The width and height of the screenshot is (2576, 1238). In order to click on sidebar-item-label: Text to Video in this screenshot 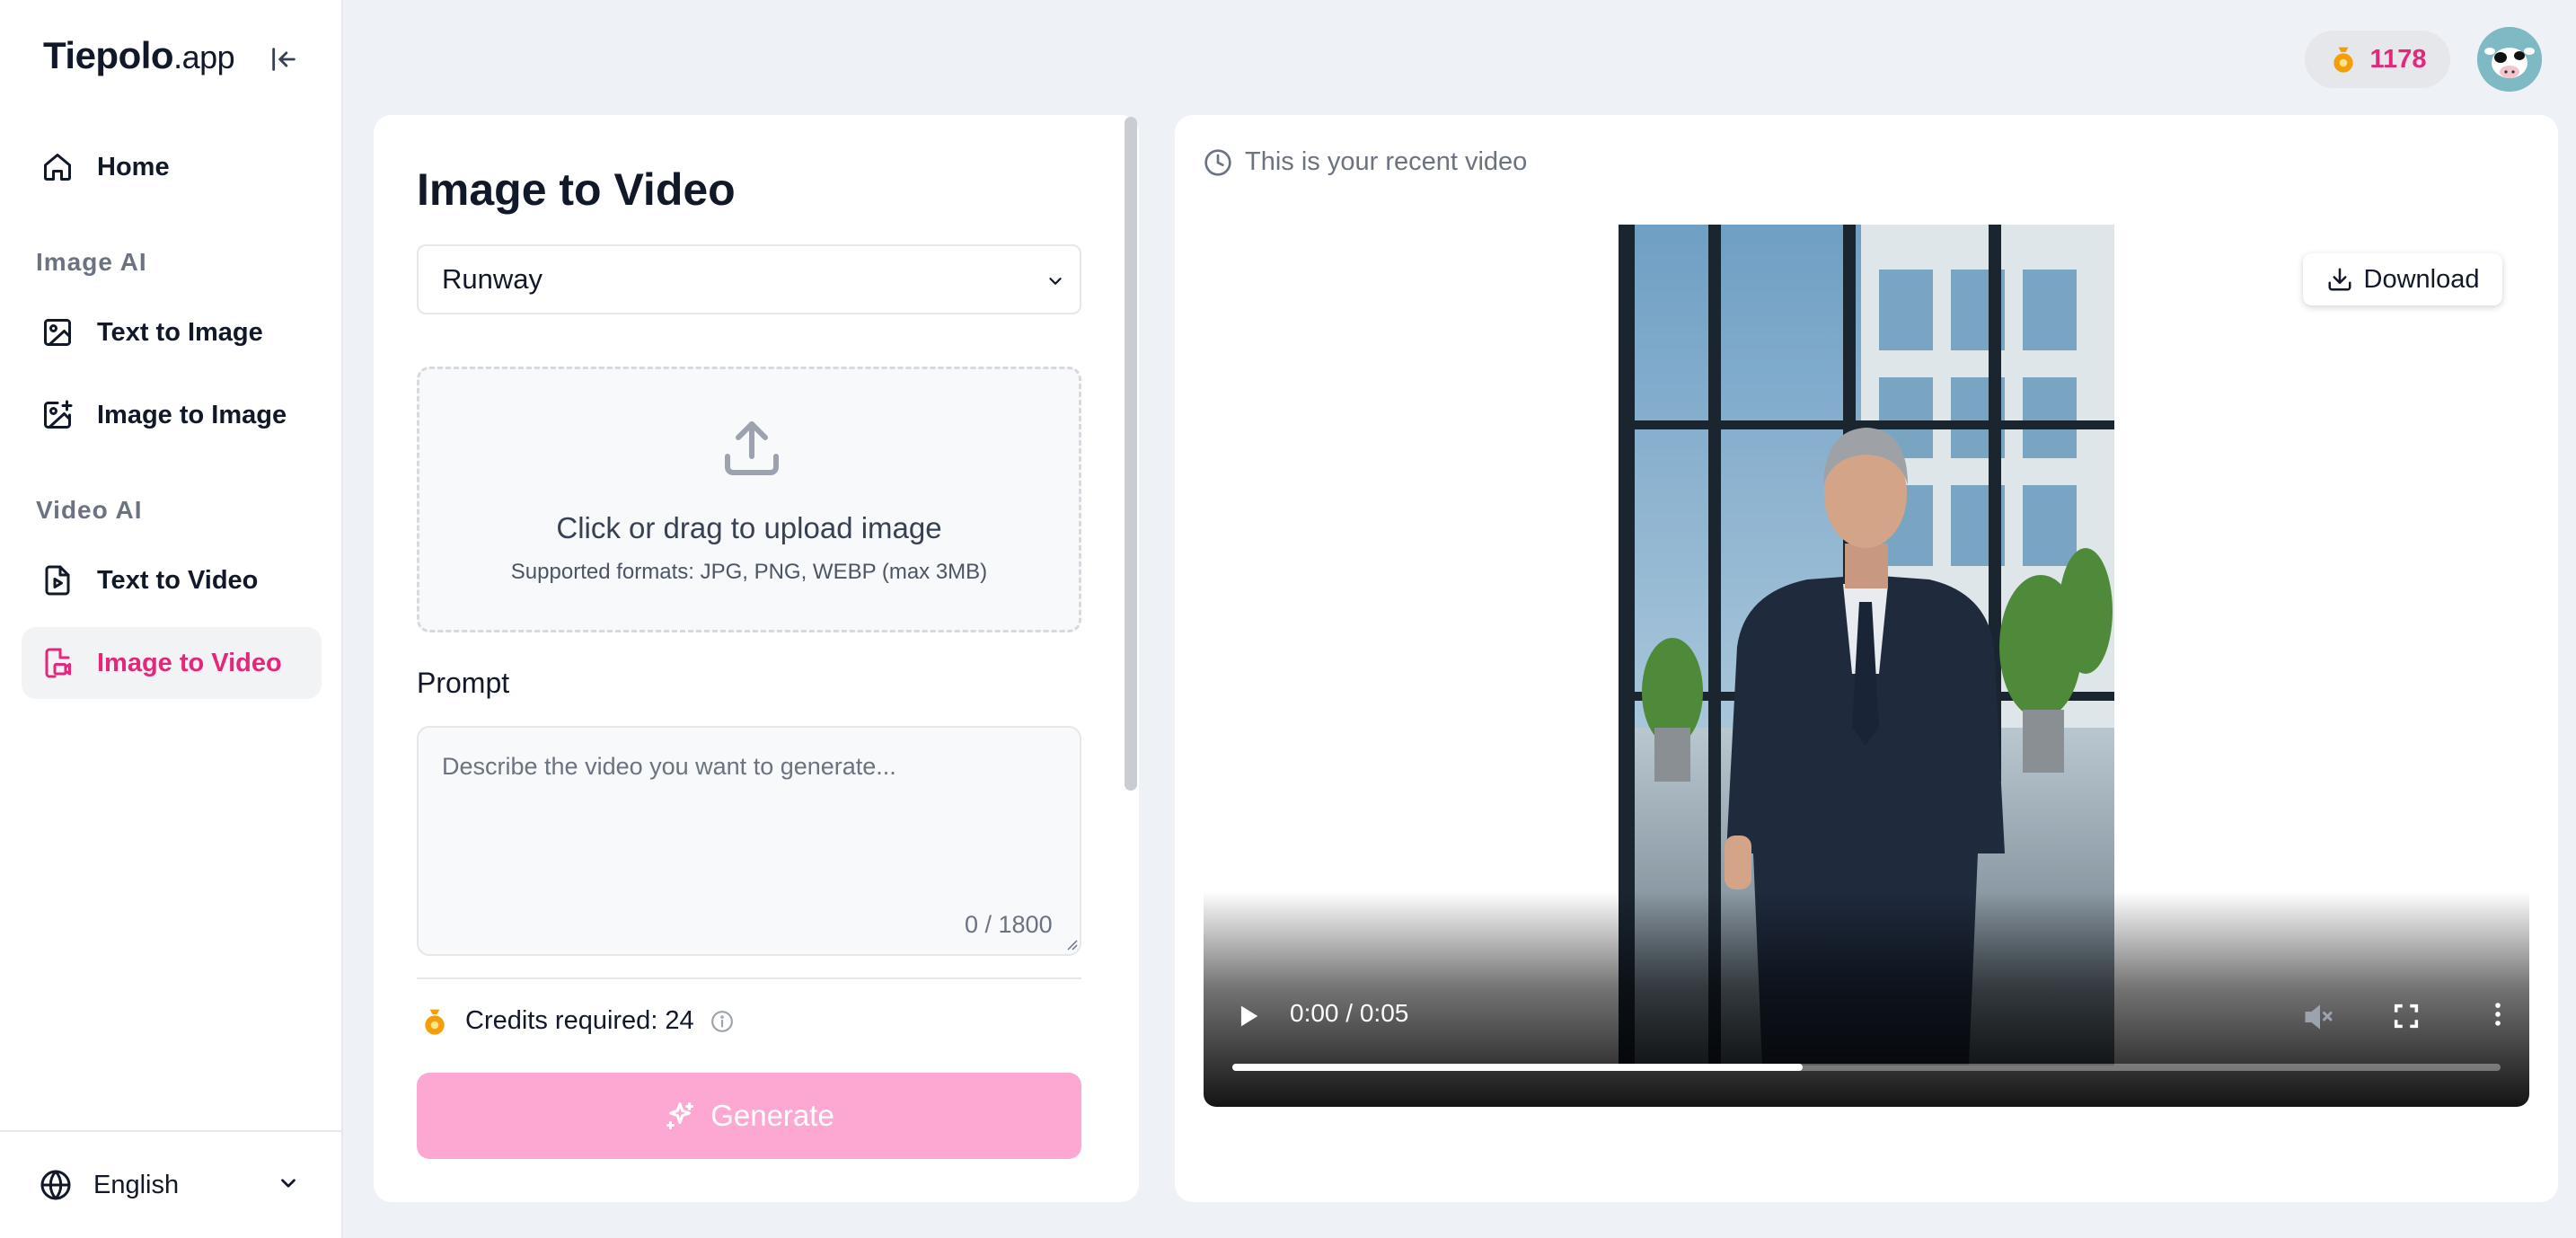, I will do `click(178, 580)`.